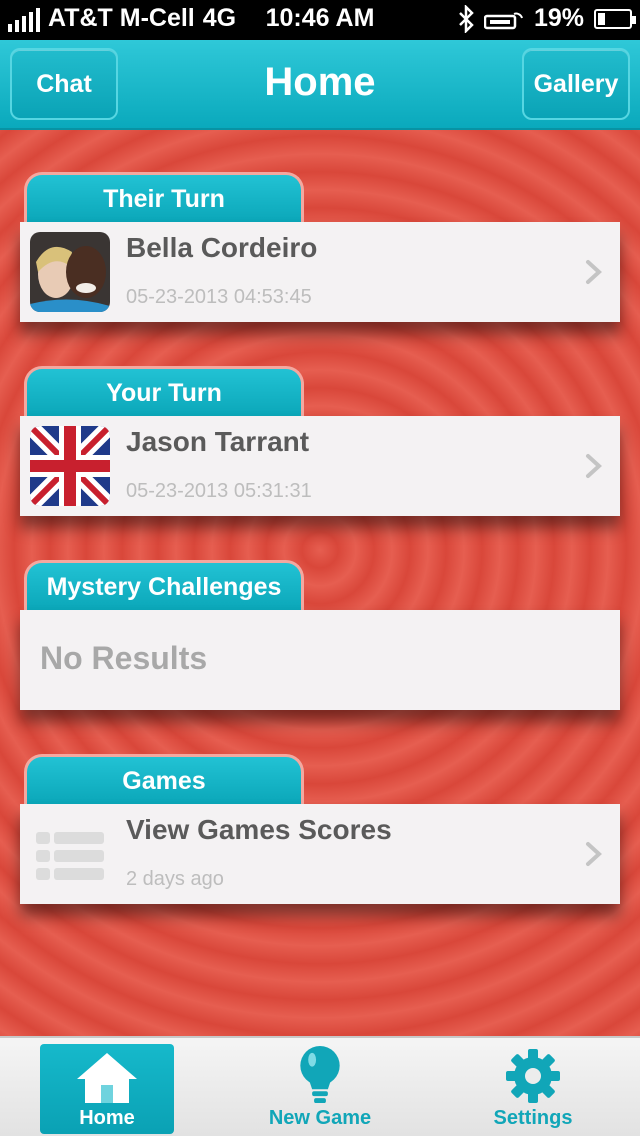  I want to click on section-mystery-challenges: Mystery Challenges No Results, so click(320, 640).